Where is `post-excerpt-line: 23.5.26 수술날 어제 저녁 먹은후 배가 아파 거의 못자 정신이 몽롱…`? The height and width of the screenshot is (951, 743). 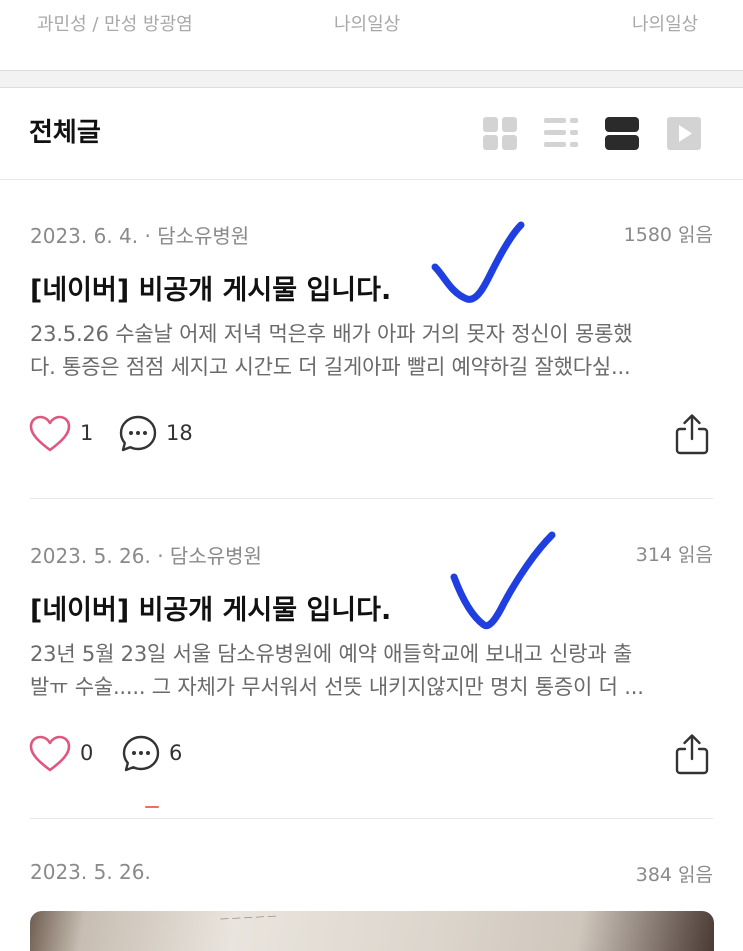
post-excerpt-line: 23.5.26 수술날 어제 저녁 먹은후 배가 아파 거의 못자 정신이 몽롱… is located at coordinates (331, 334).